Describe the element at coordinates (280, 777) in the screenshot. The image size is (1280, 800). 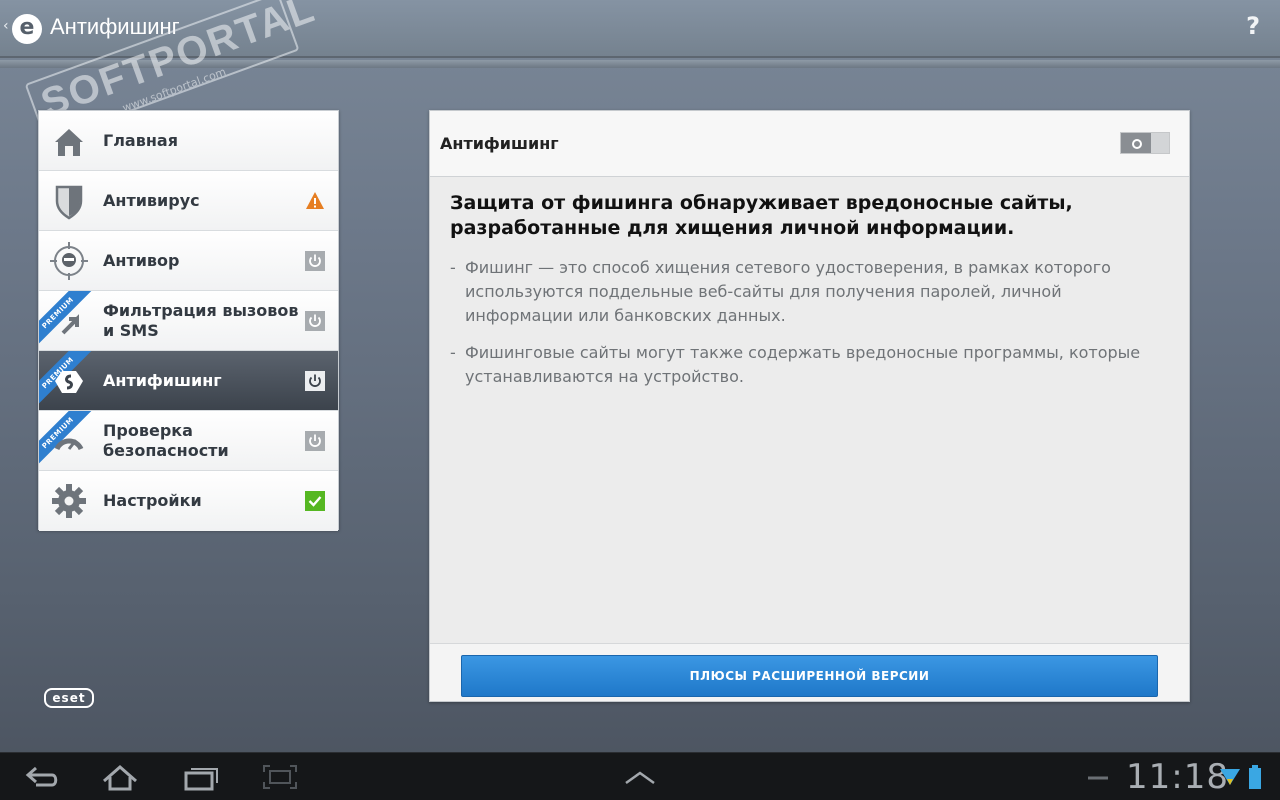
I see `screenshot-icon` at that location.